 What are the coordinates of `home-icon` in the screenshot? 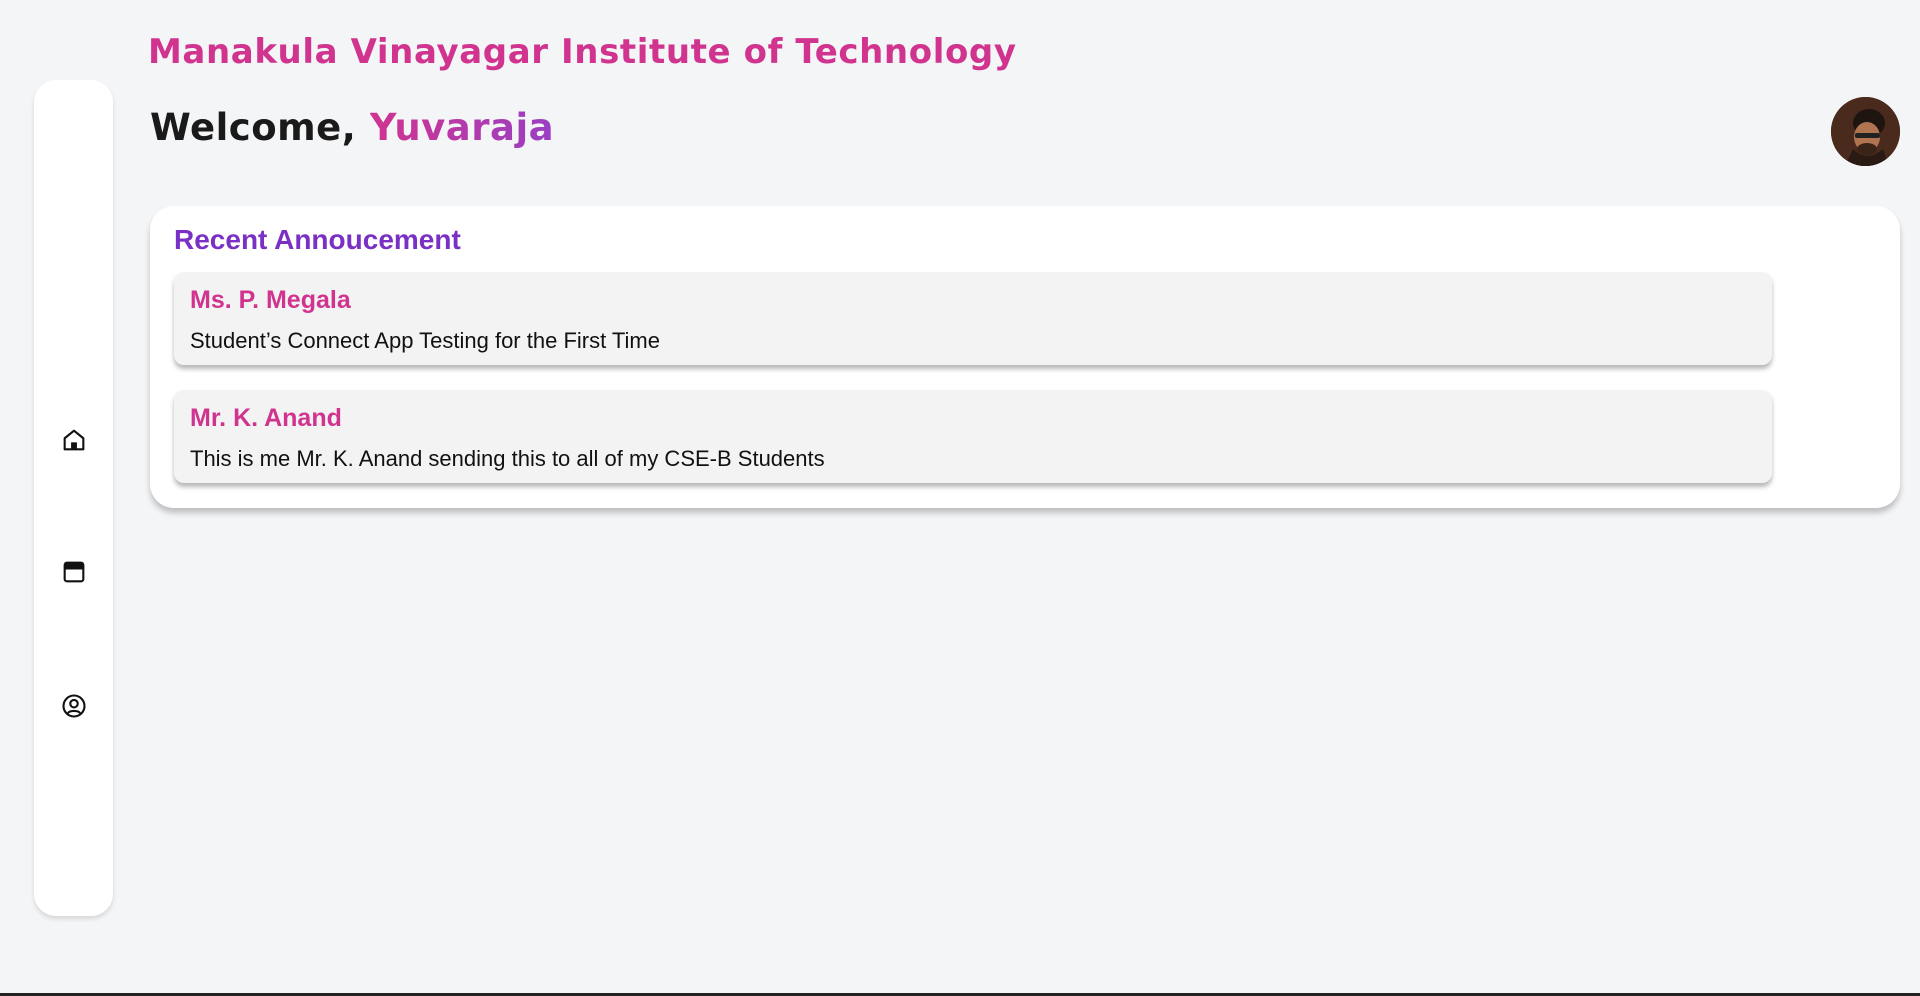 It's located at (73, 439).